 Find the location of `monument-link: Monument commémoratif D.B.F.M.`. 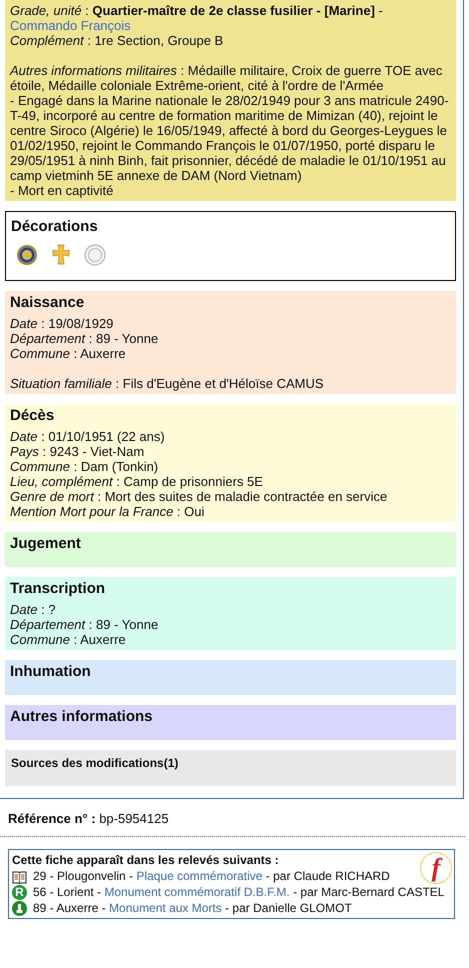

monument-link: Monument commémoratif D.B.F.M. is located at coordinates (197, 892).